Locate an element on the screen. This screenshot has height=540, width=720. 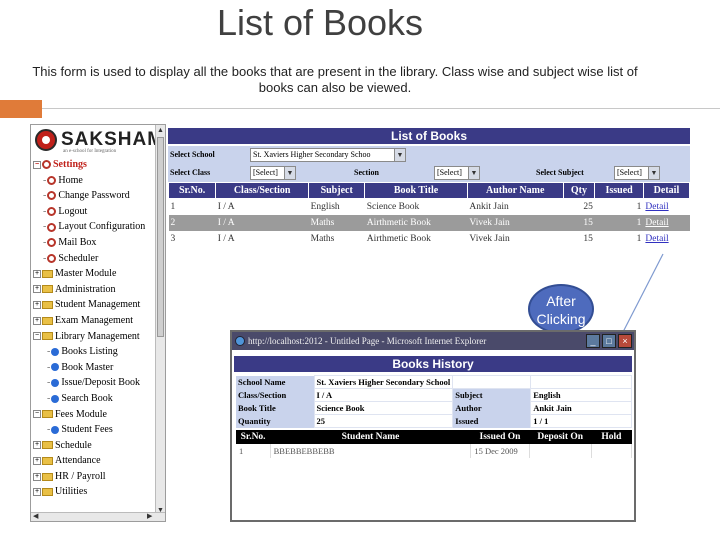
sidebar-item: - Books Listing is located at coordinates (94, 352).